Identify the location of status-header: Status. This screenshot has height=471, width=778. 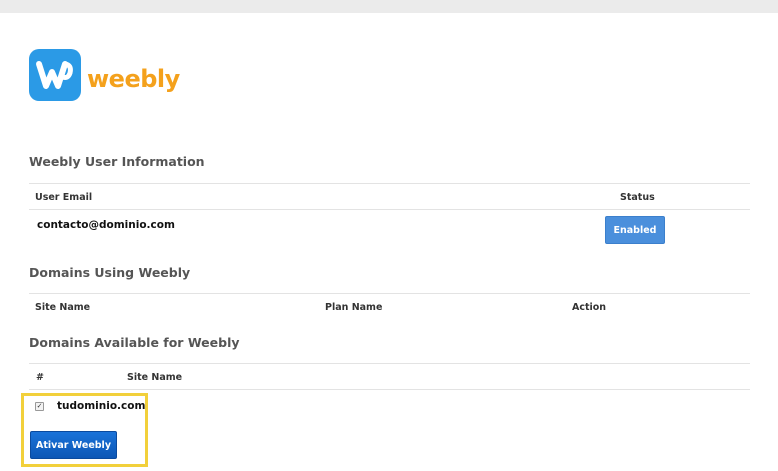
(637, 197).